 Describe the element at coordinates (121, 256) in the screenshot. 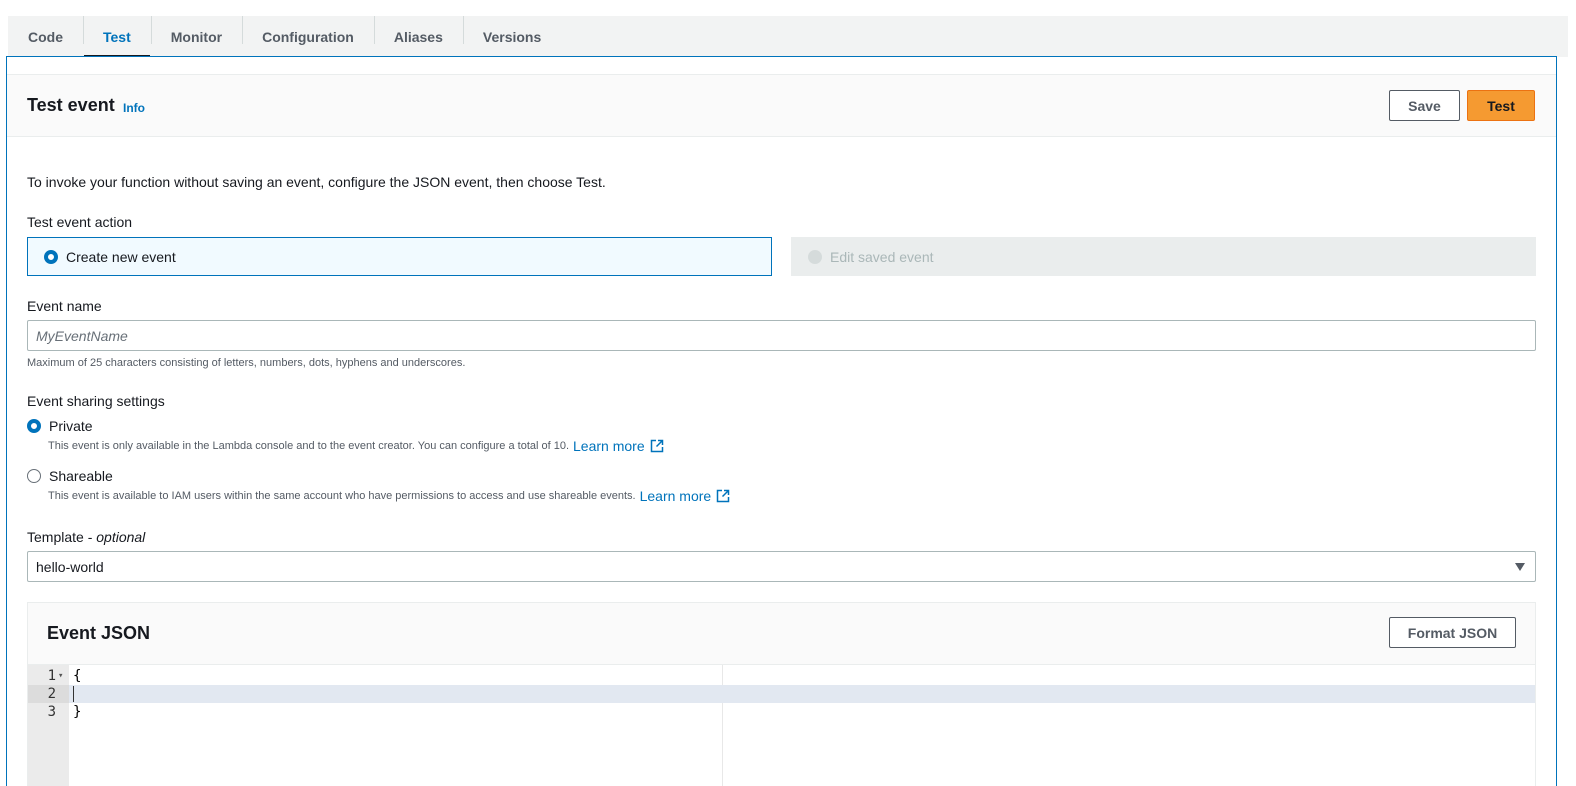

I see `create-new-event-label: Create new event` at that location.